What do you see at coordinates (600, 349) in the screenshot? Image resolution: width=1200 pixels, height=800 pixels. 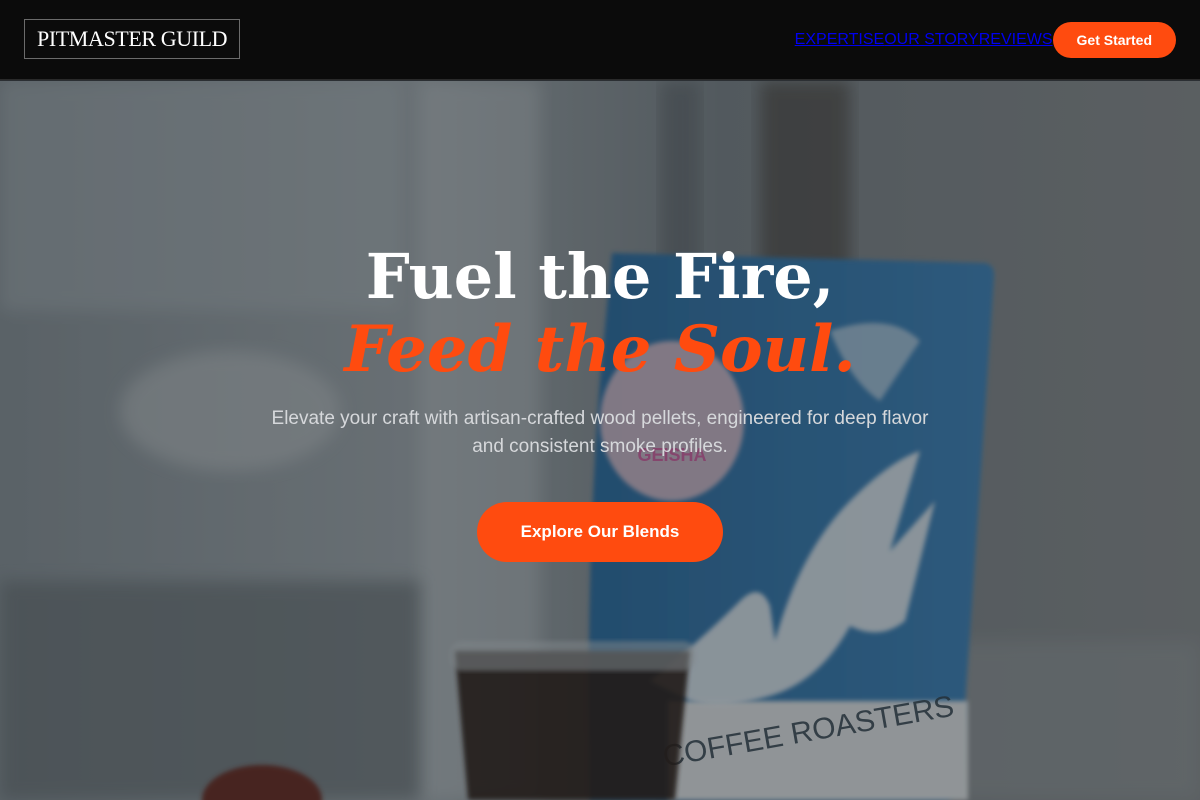 I see `hero-headline-line2: Feed the Soul.` at bounding box center [600, 349].